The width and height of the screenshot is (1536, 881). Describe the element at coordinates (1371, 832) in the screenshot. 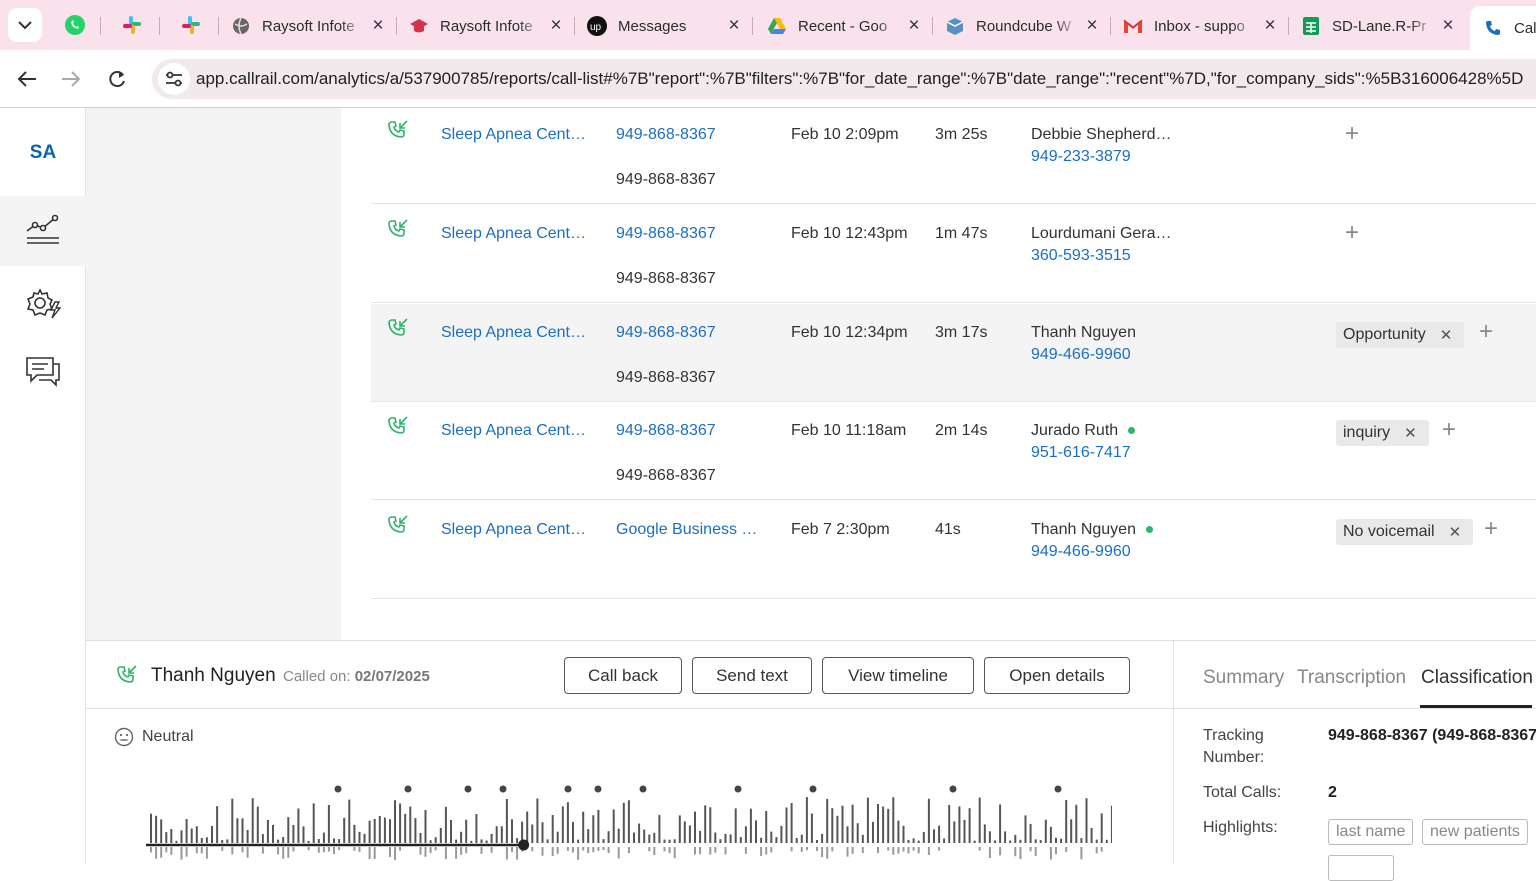

I see `highlight-tag: last name` at that location.